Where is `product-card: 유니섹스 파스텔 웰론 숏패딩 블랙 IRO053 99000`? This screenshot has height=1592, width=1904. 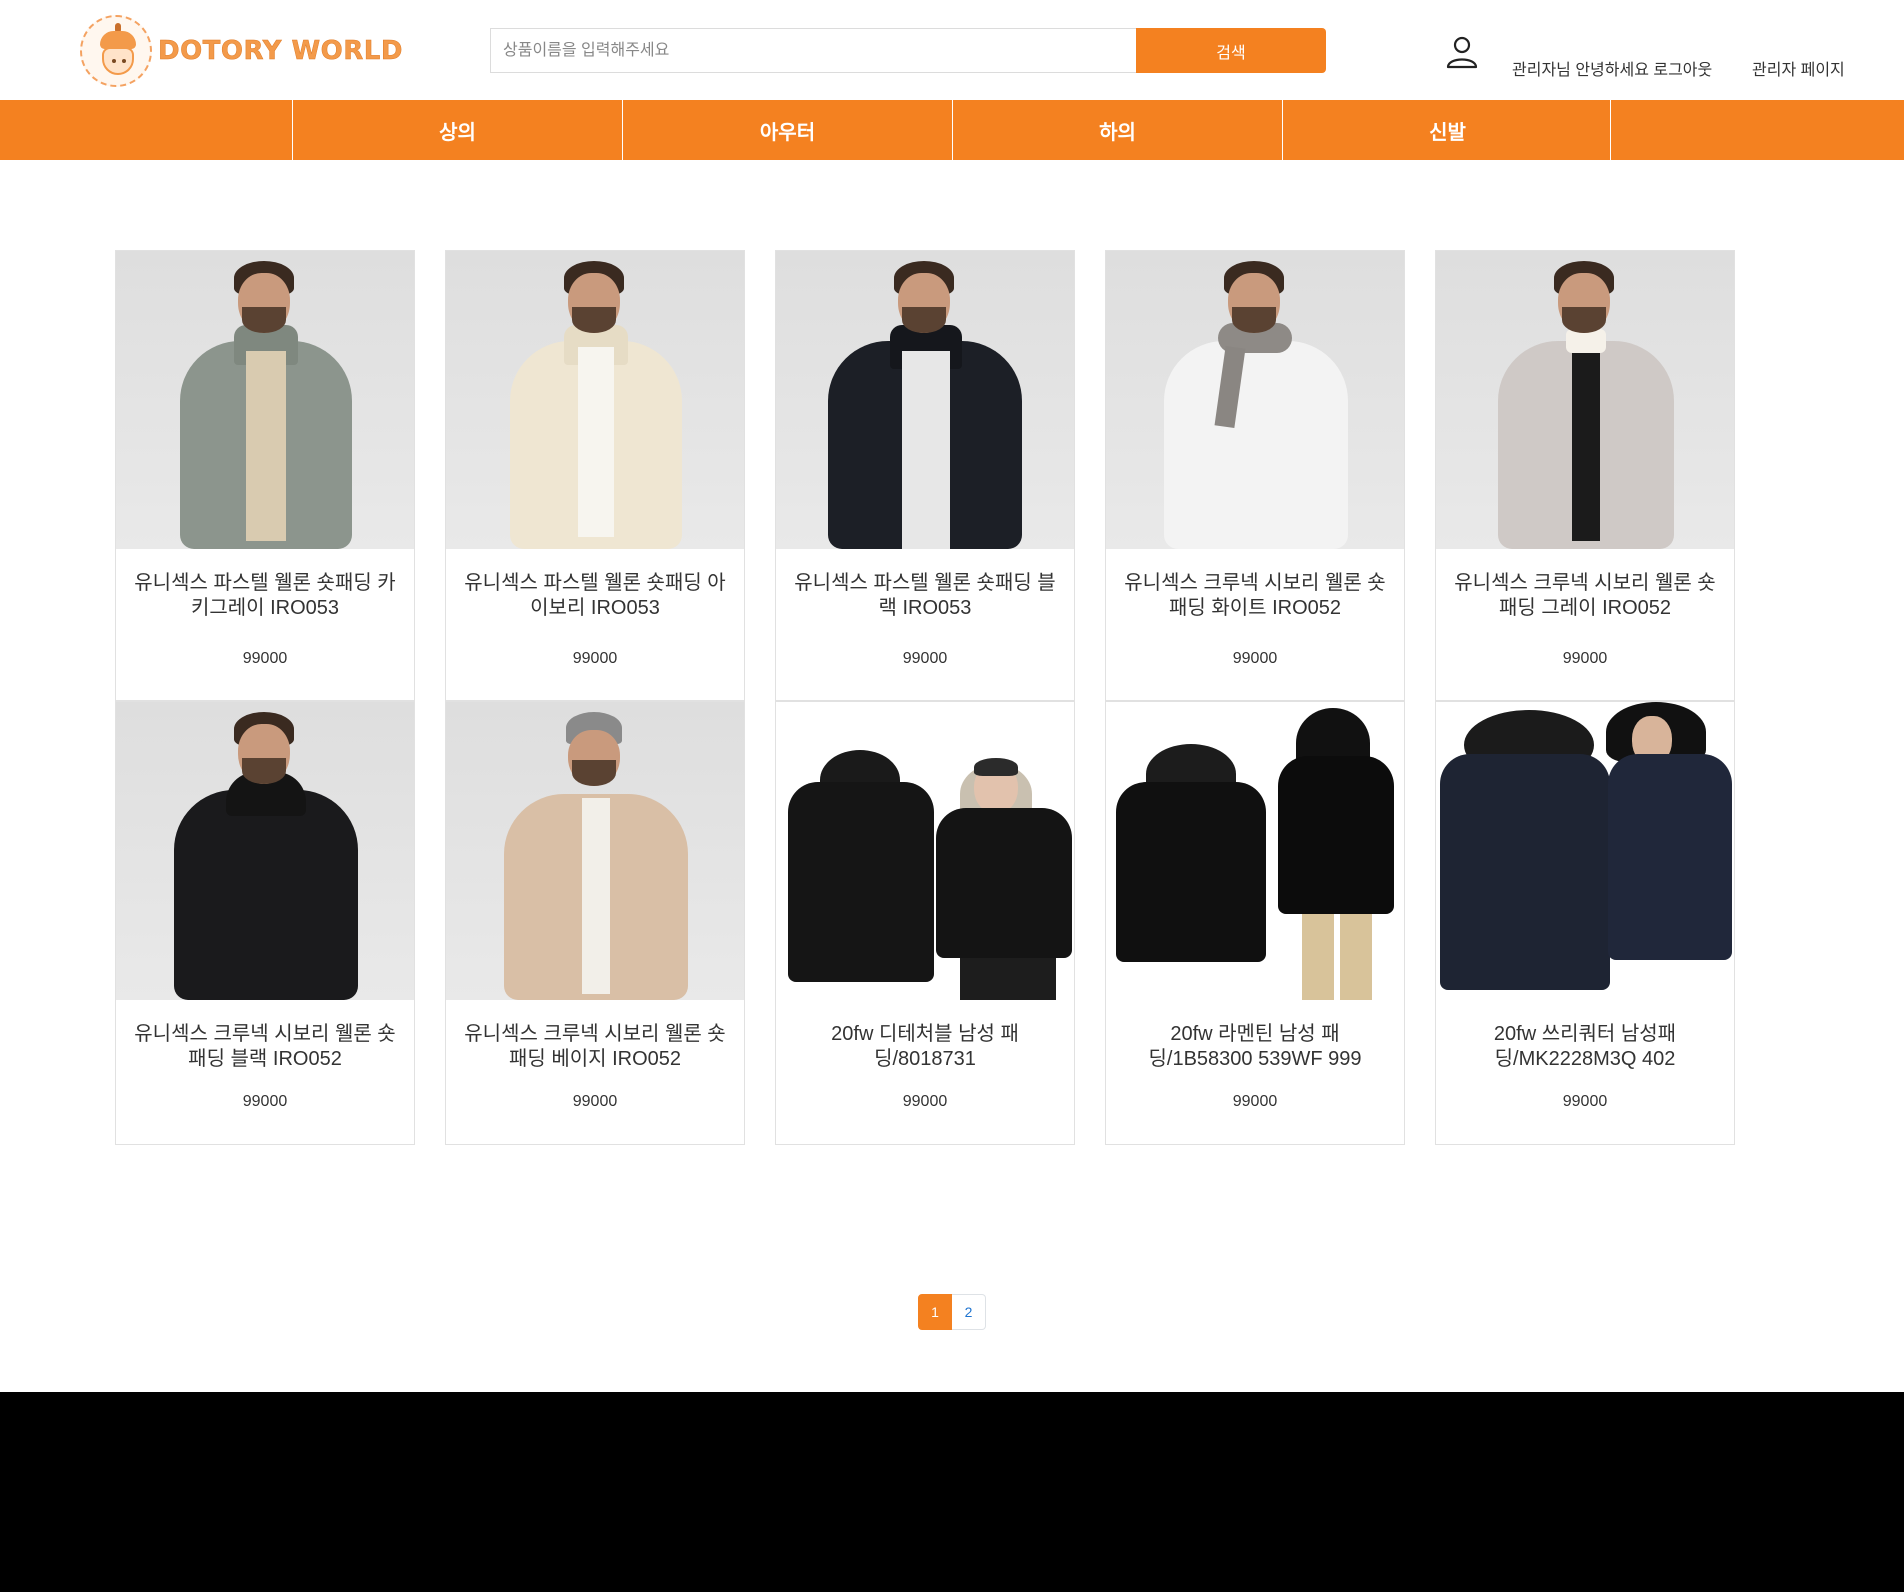 product-card: 유니섹스 파스텔 웰론 숏패딩 블랙 IRO053 99000 is located at coordinates (925, 475).